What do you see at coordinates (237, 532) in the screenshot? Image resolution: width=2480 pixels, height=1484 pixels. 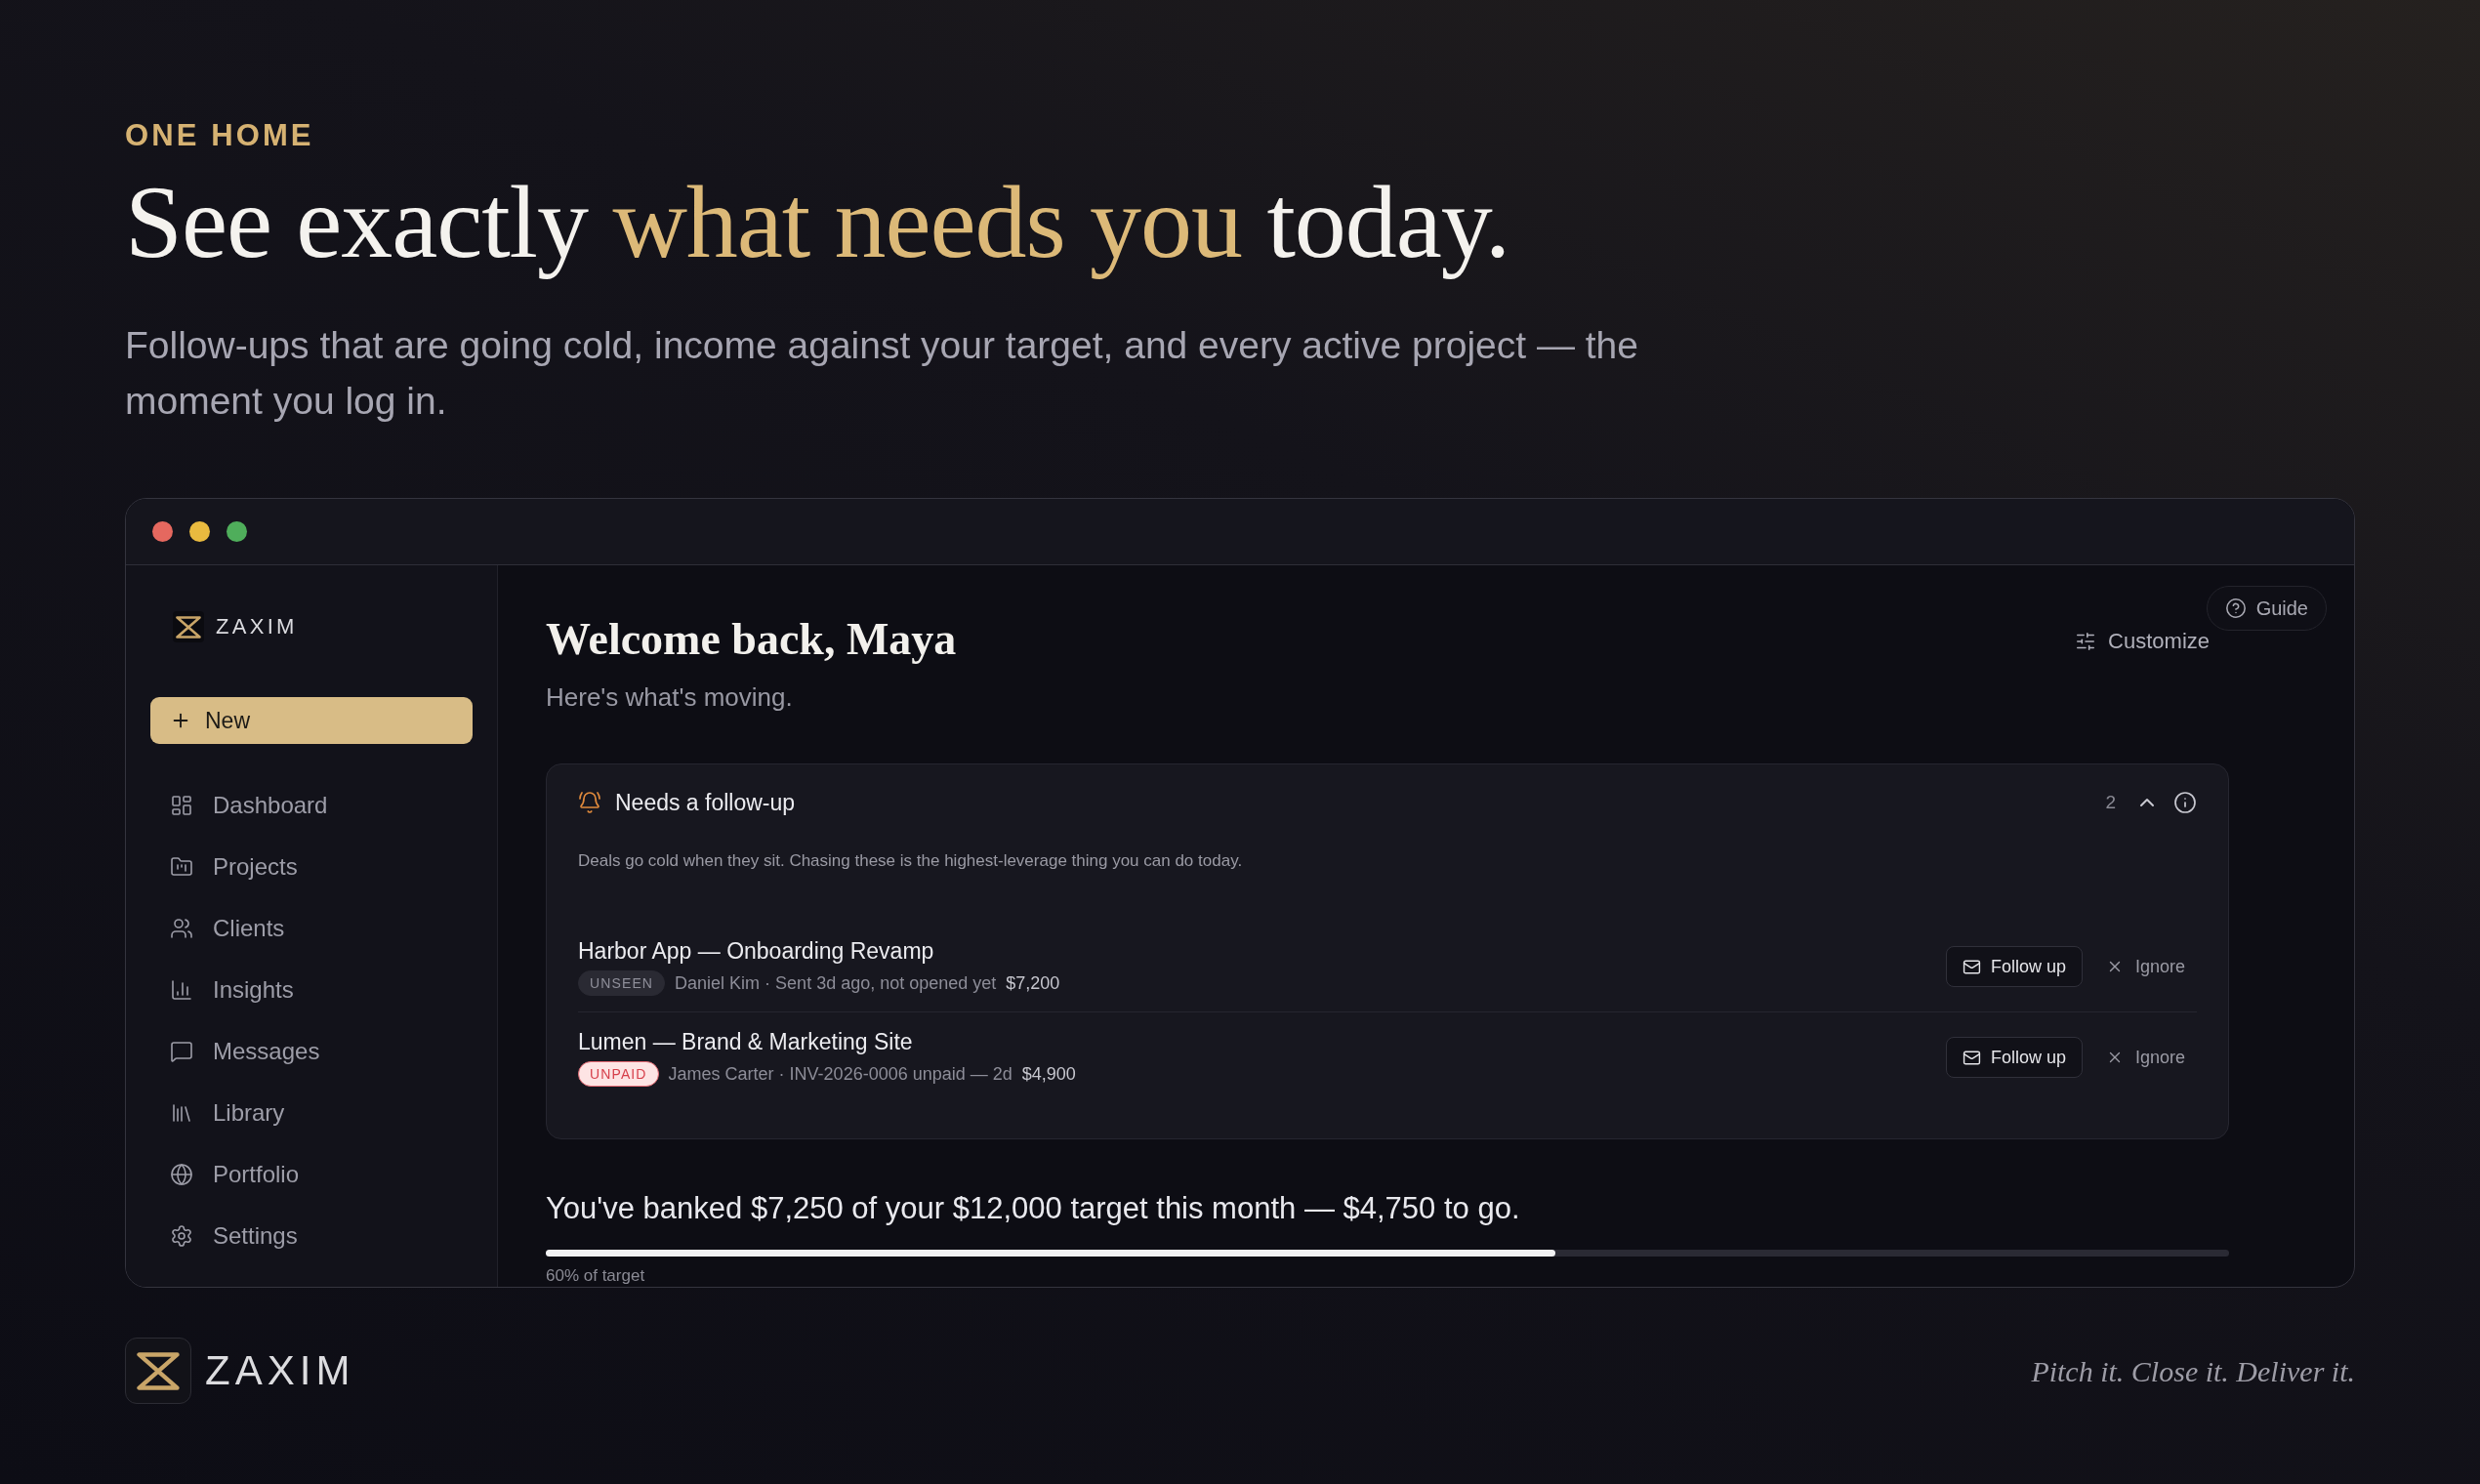 I see `window-zoom-icon` at bounding box center [237, 532].